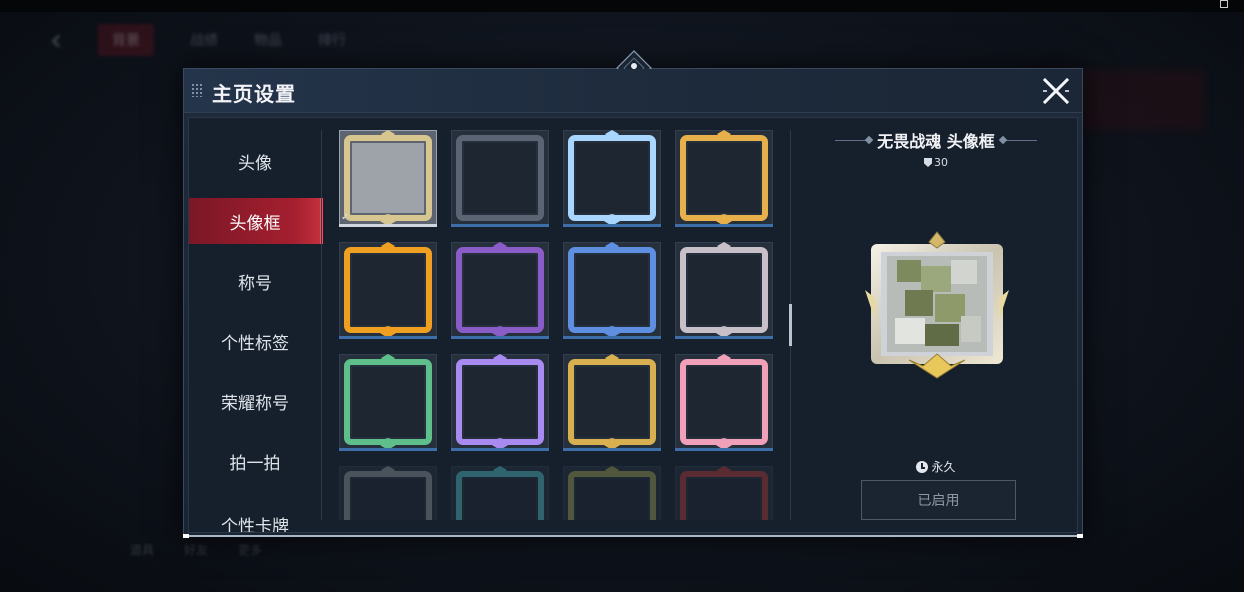 The image size is (1244, 592). I want to click on sidebar-item-label: 个性卡牌, so click(255, 524).